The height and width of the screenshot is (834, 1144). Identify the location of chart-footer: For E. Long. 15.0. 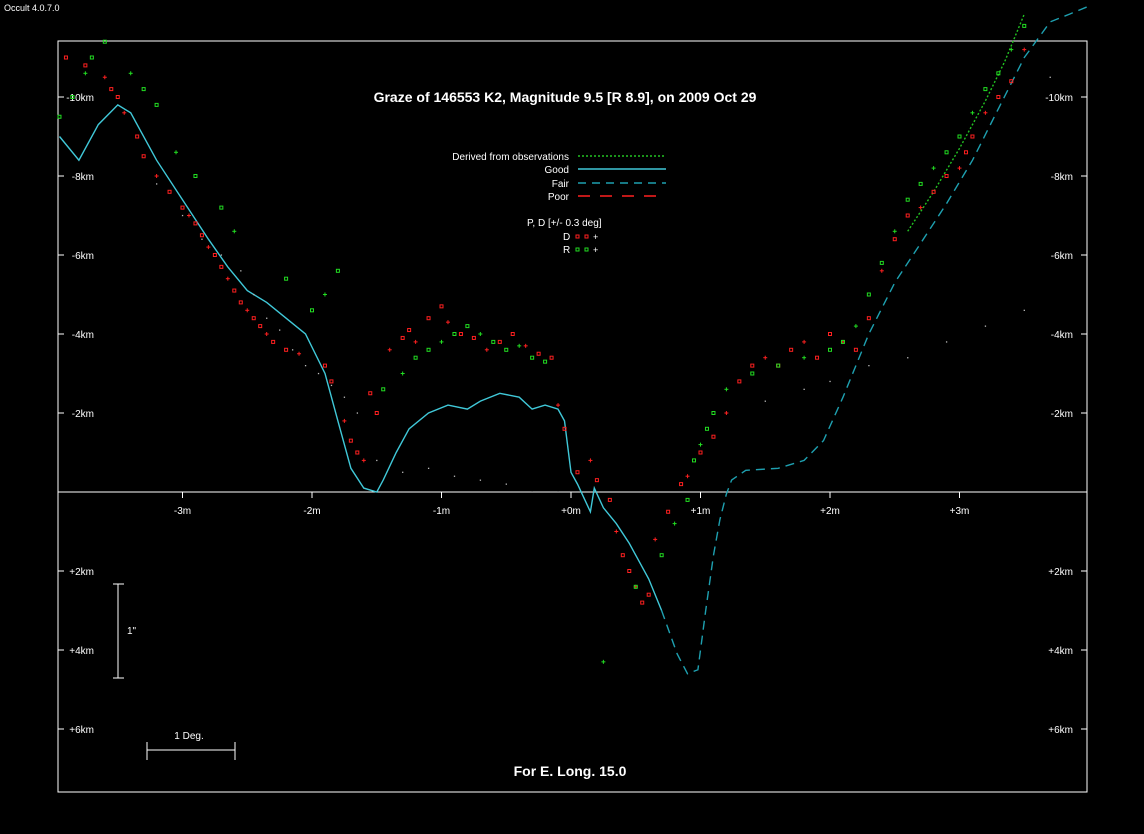
(570, 771).